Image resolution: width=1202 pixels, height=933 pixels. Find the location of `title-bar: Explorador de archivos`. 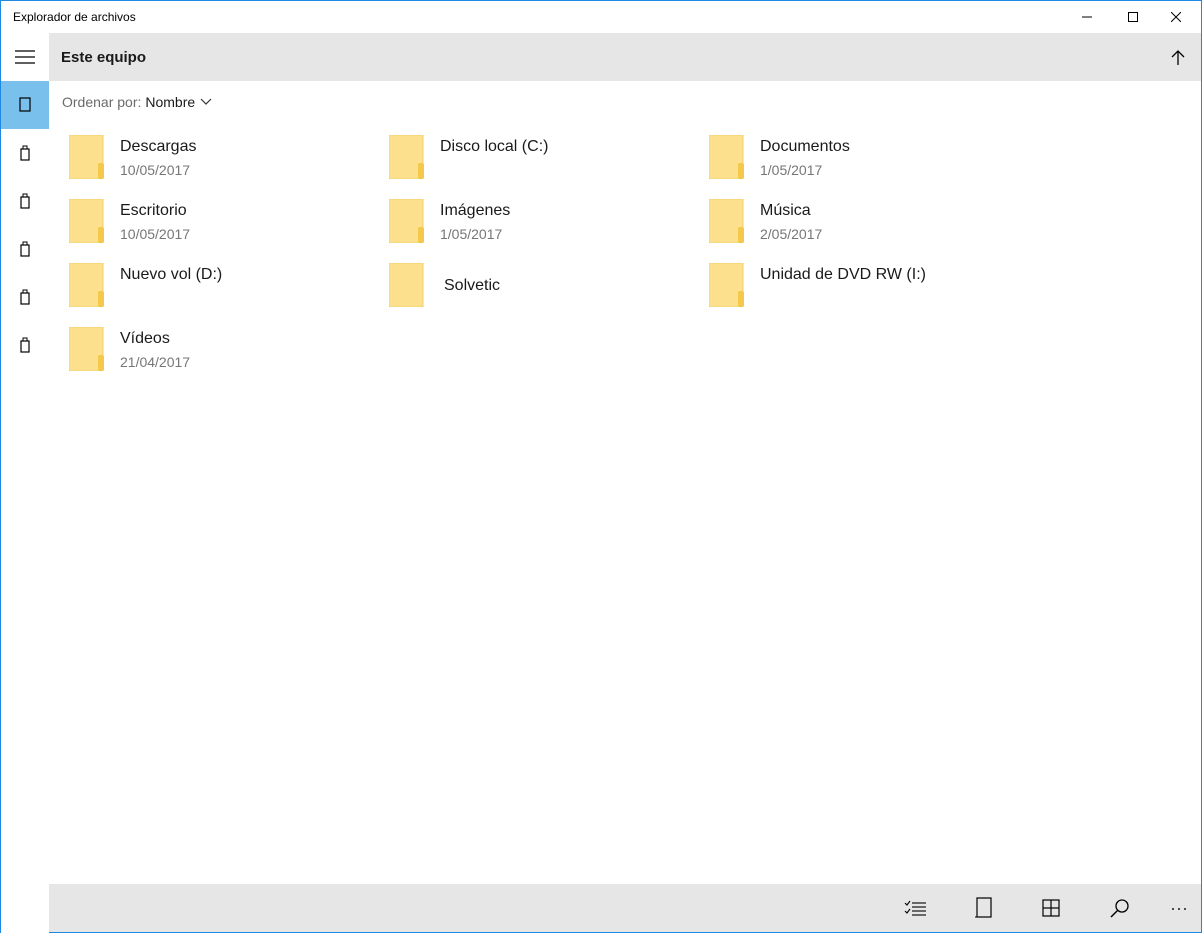

title-bar: Explorador de archivos is located at coordinates (601, 17).